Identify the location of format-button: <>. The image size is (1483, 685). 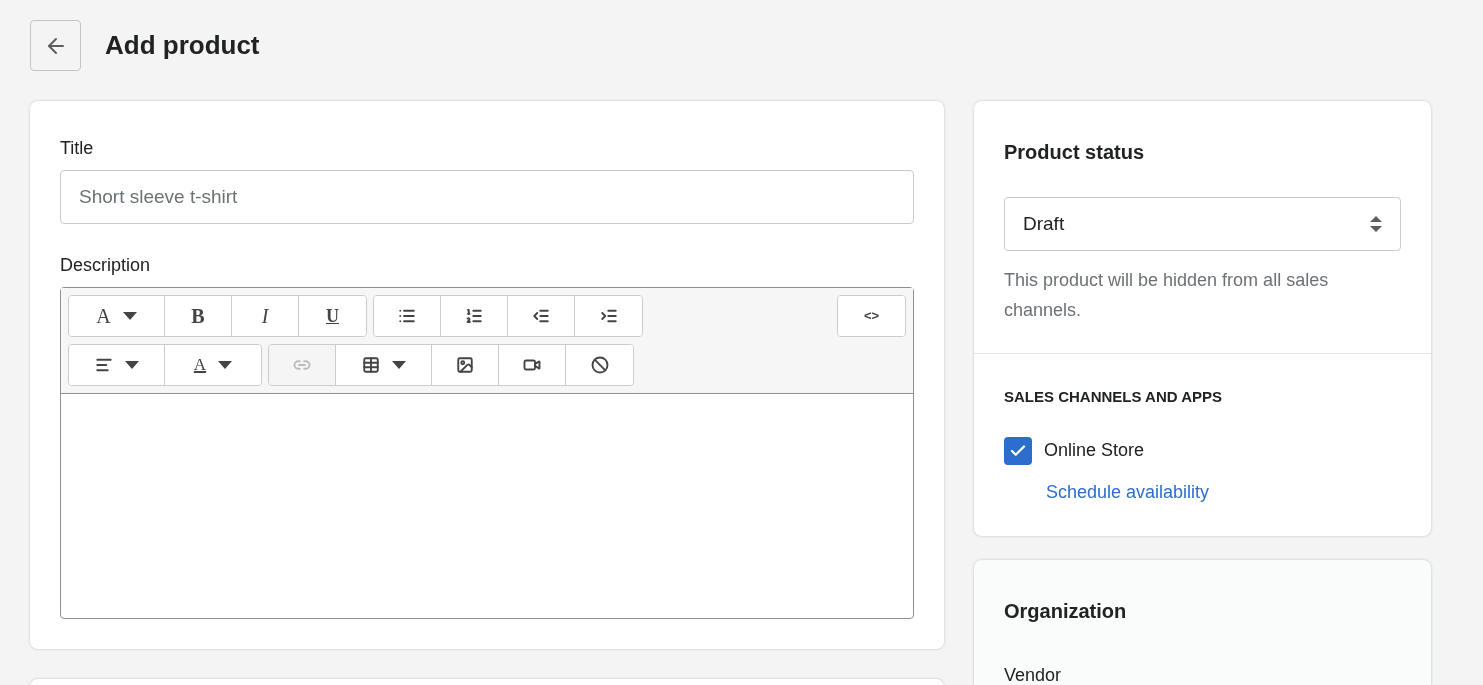
(871, 316).